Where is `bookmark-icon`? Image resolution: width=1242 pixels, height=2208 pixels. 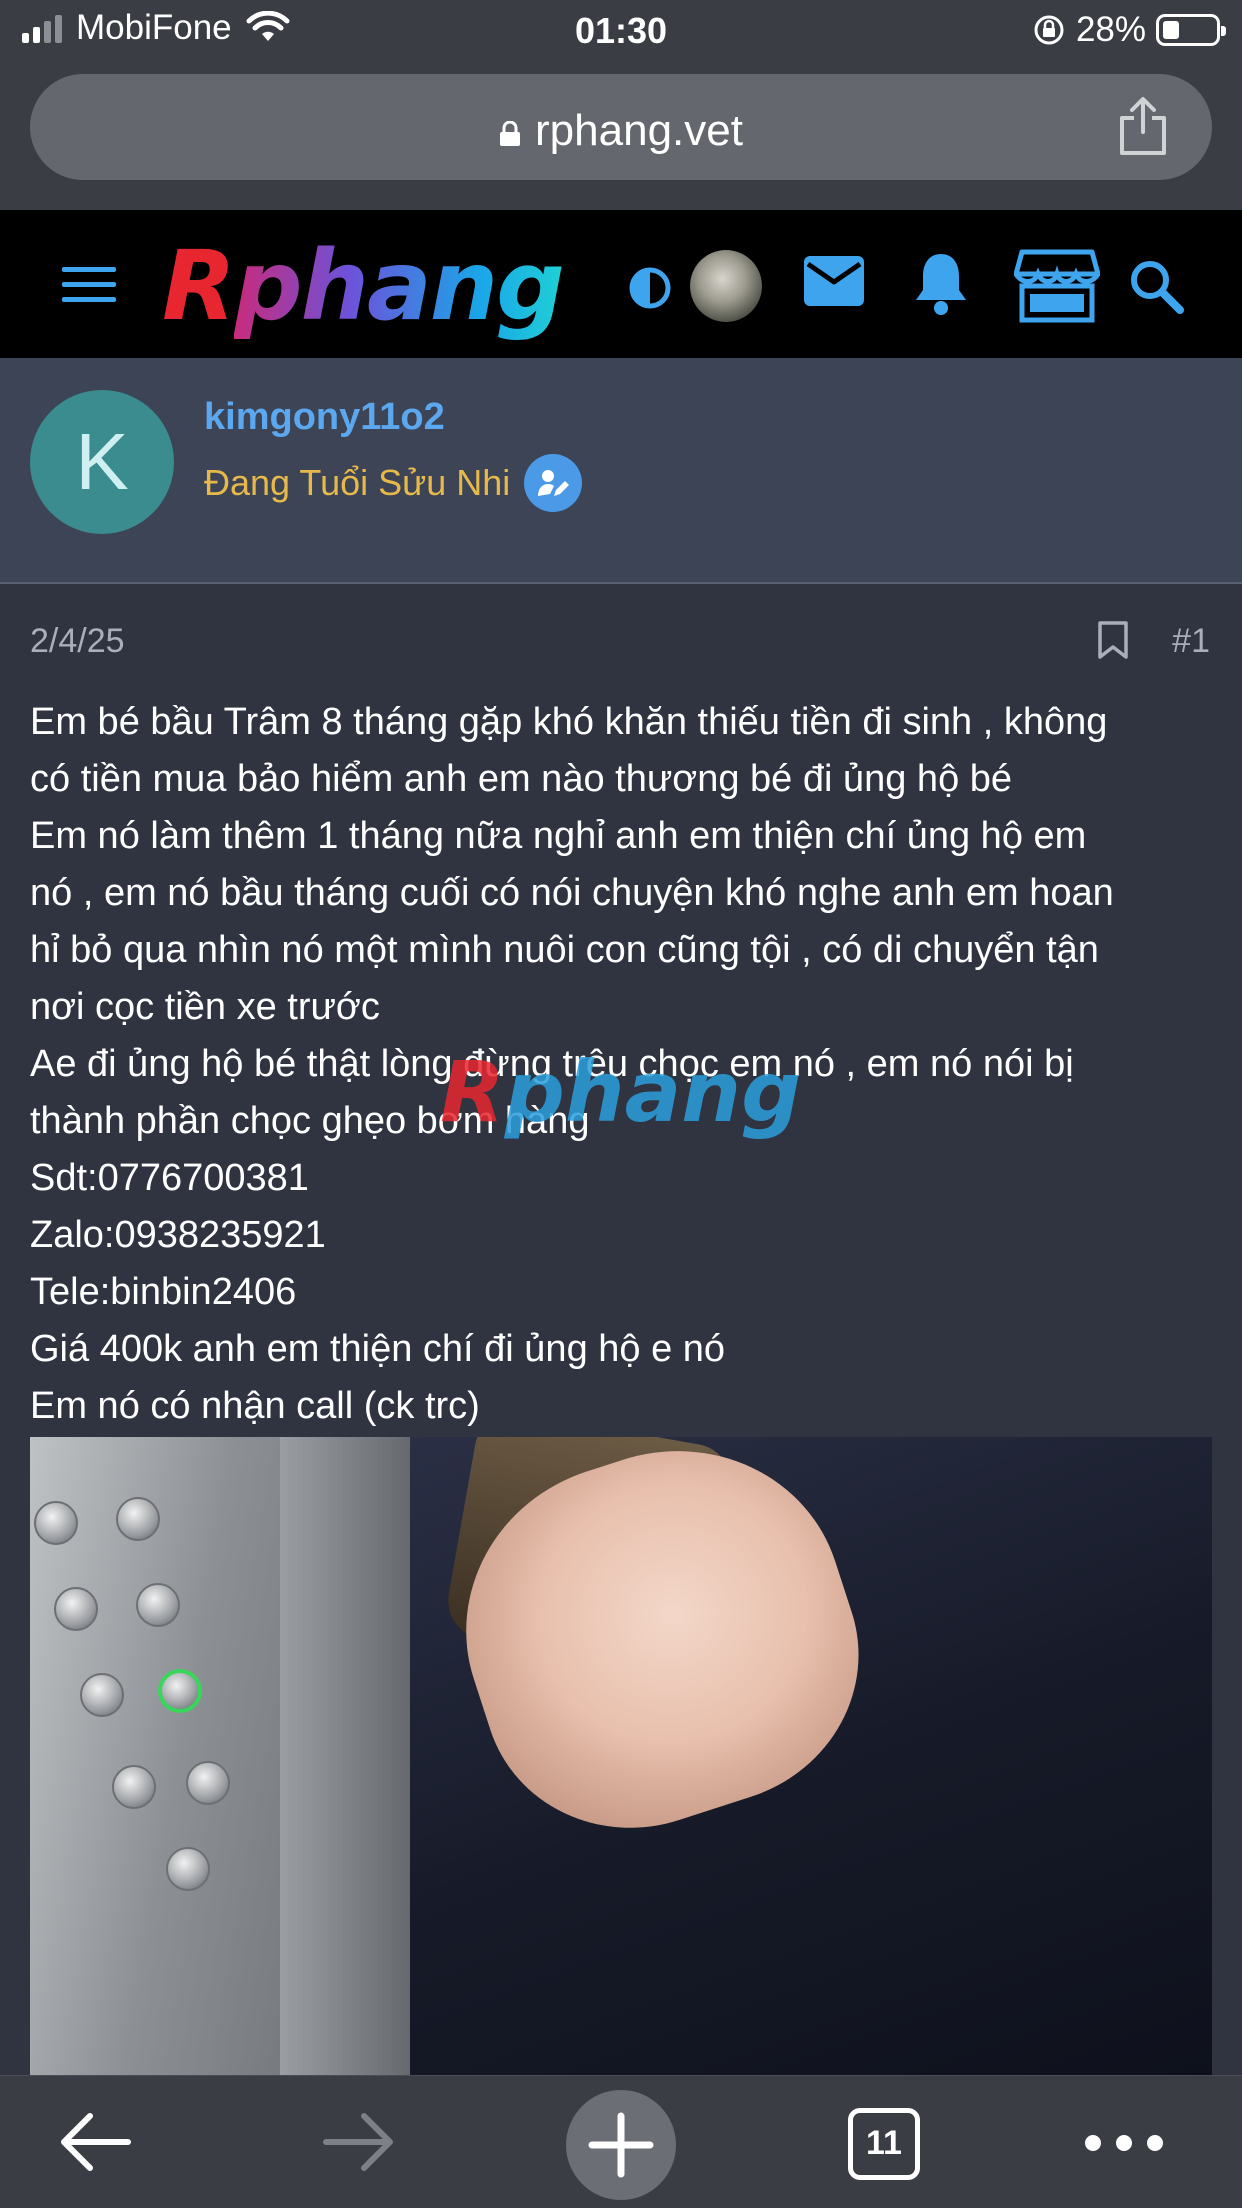 bookmark-icon is located at coordinates (1113, 640).